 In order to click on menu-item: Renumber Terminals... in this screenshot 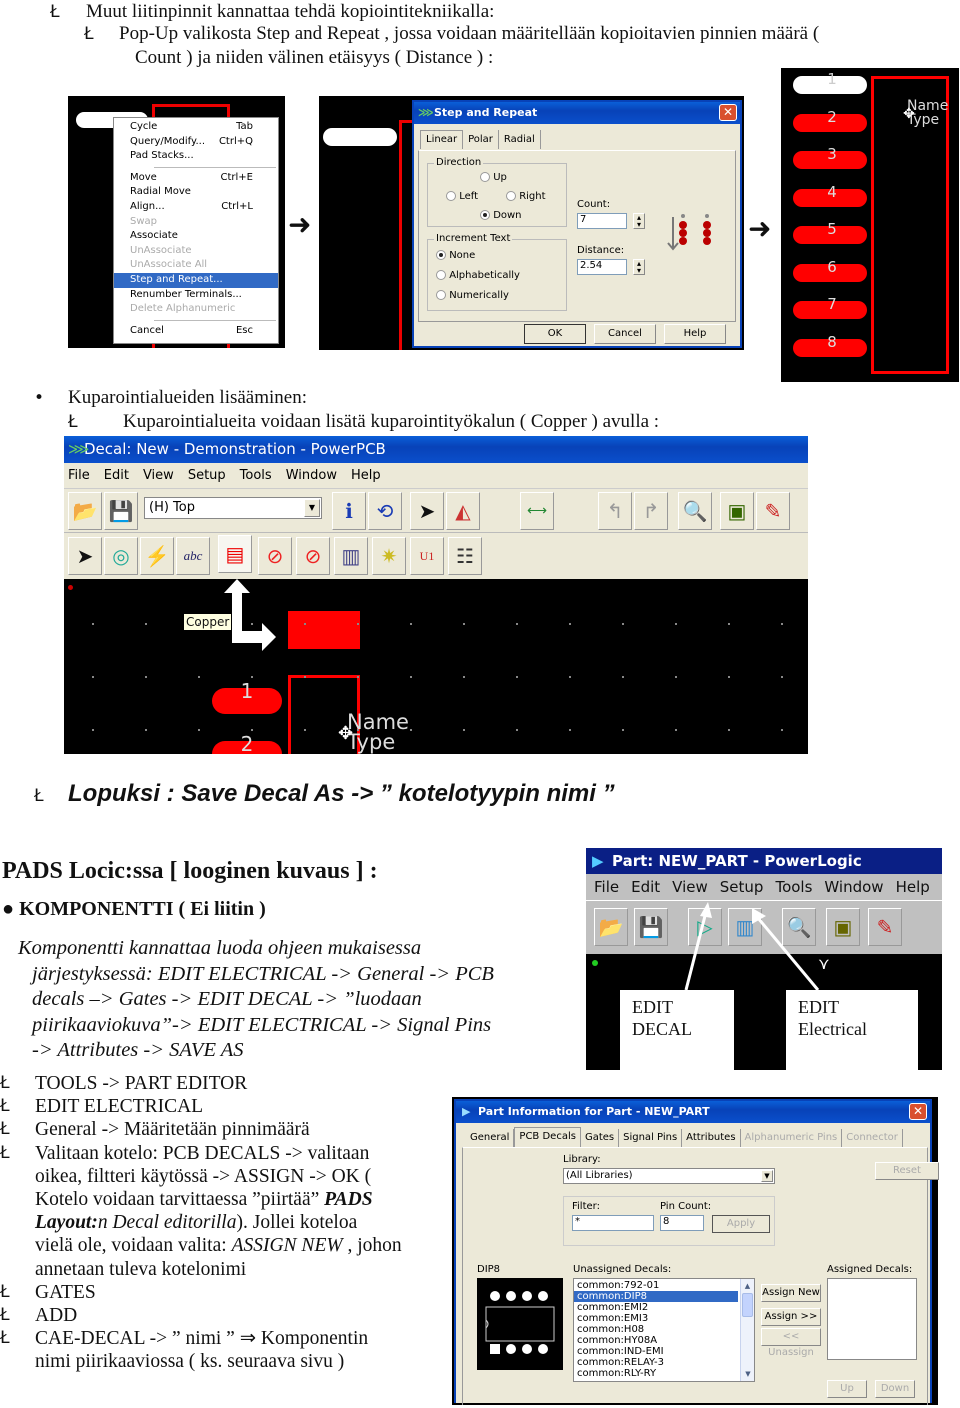, I will do `click(196, 295)`.